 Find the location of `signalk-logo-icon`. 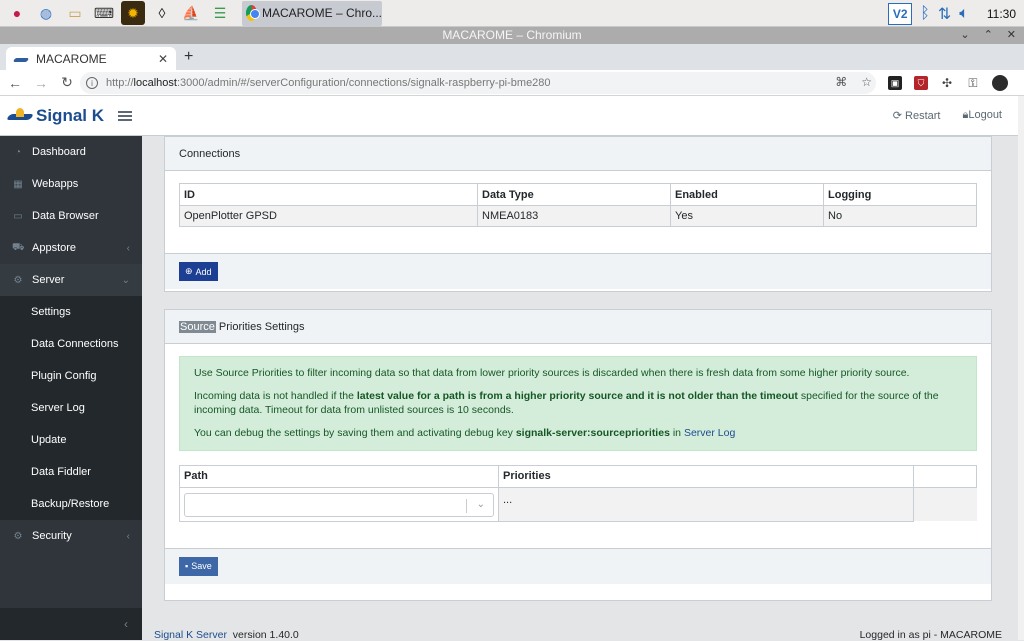

signalk-logo-icon is located at coordinates (19, 115).